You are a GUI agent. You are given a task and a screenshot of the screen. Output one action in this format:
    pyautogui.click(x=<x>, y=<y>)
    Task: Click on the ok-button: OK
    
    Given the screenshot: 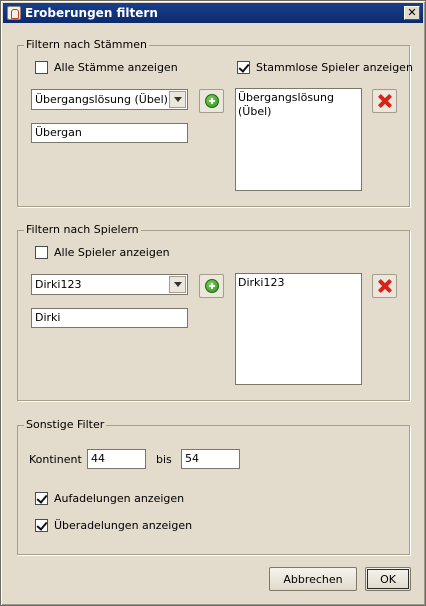 What is the action you would take?
    pyautogui.click(x=388, y=579)
    